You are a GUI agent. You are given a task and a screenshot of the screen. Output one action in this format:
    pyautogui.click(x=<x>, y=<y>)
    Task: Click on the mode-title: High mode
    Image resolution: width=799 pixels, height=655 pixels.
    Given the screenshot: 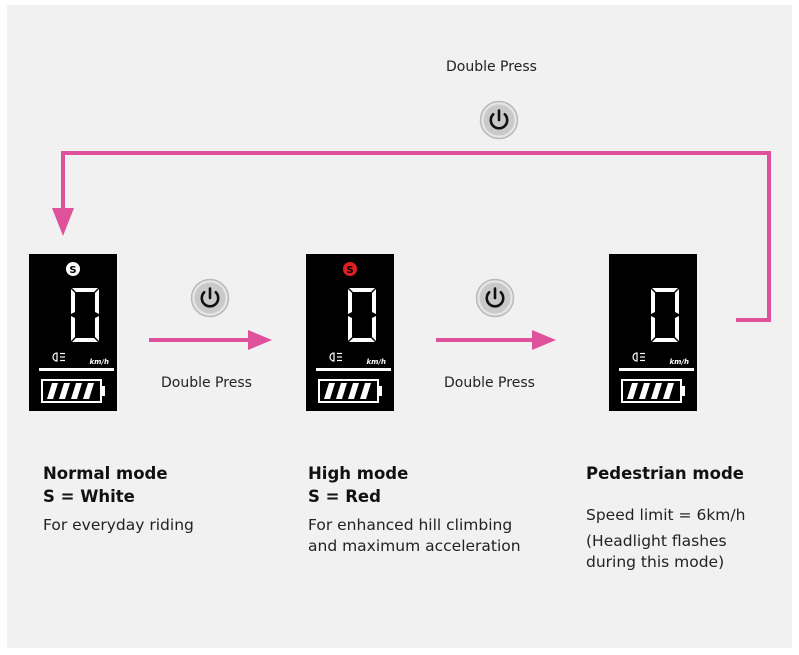 What is the action you would take?
    pyautogui.click(x=358, y=473)
    